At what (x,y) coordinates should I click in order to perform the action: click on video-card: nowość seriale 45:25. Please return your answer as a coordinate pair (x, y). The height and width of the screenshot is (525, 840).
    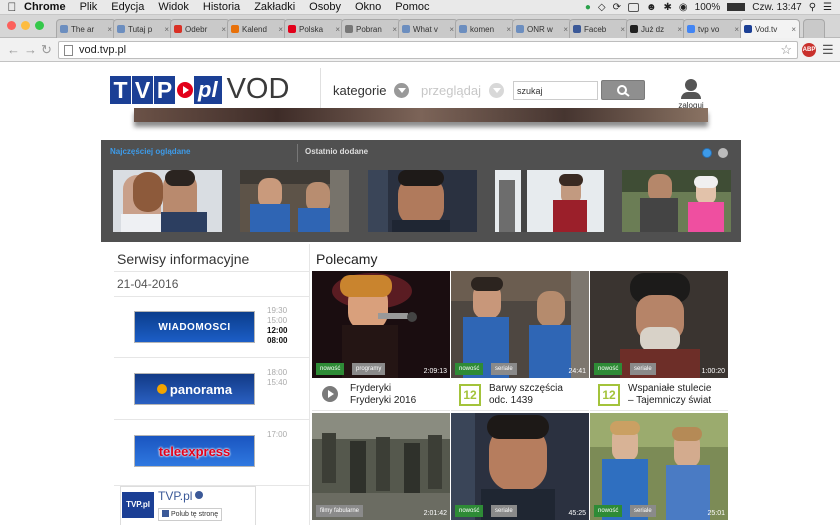
    Looking at the image, I should click on (520, 466).